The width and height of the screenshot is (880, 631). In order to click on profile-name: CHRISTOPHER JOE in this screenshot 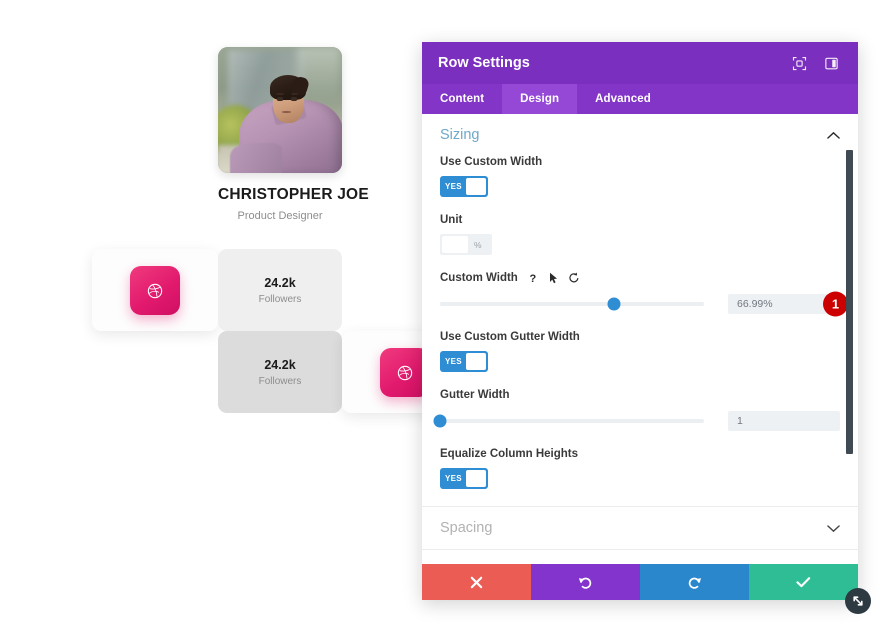, I will do `click(293, 194)`.